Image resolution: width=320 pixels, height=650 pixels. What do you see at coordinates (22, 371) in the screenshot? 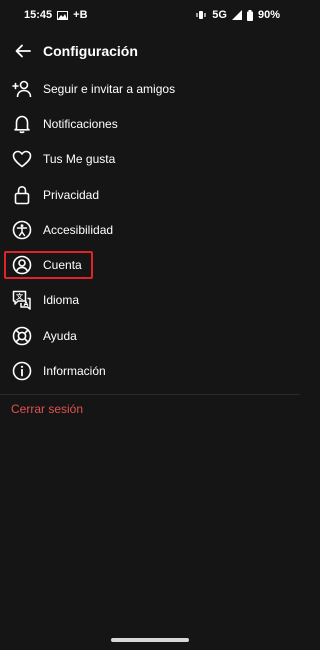
I see `info-icon` at bounding box center [22, 371].